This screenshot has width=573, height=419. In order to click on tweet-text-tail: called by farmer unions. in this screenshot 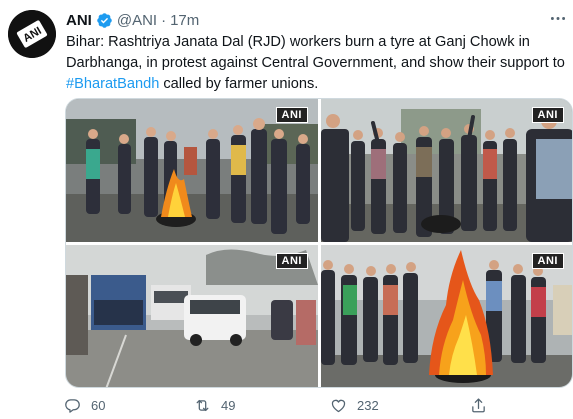, I will do `click(239, 84)`.